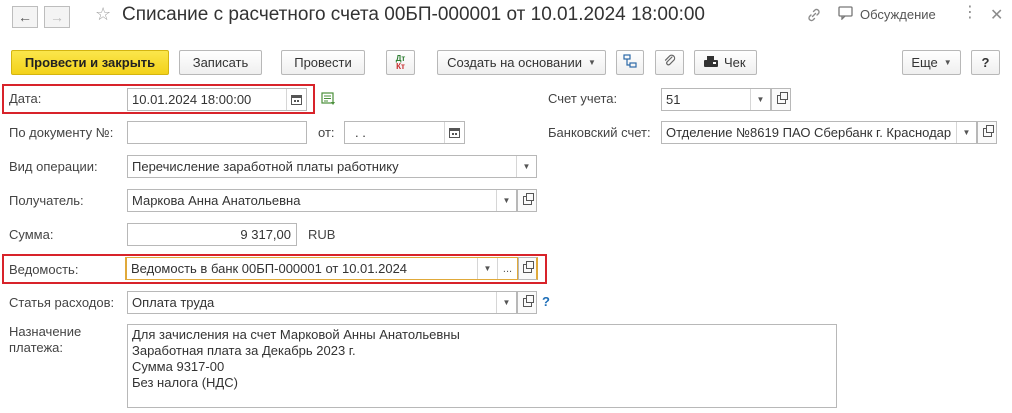 The height and width of the screenshot is (413, 1012). Describe the element at coordinates (25, 98) in the screenshot. I see `date-label: Дата:` at that location.